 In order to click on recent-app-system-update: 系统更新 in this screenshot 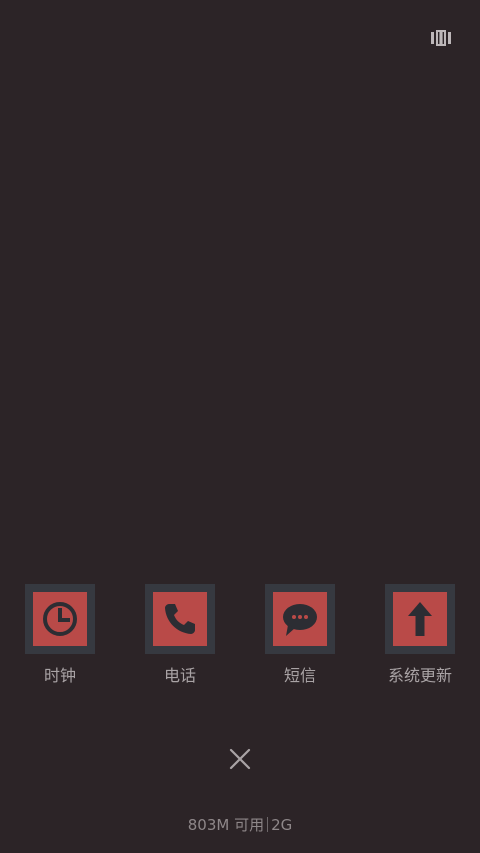, I will do `click(420, 639)`.